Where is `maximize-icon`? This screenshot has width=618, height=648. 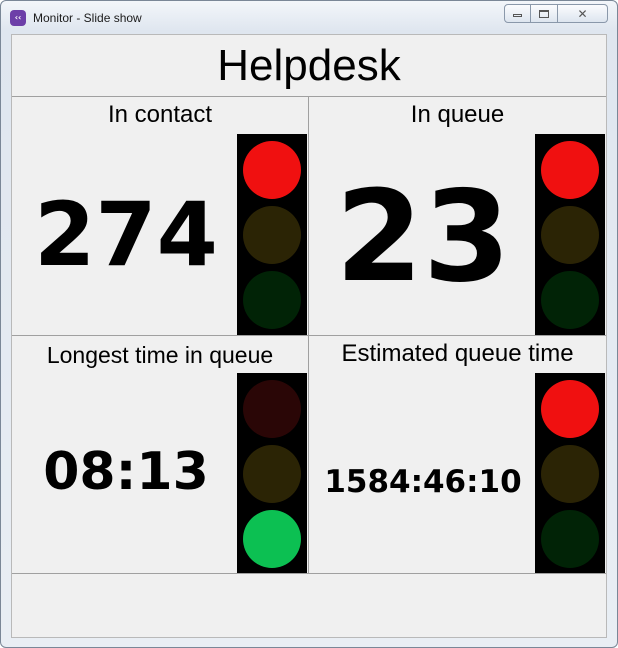 maximize-icon is located at coordinates (544, 13).